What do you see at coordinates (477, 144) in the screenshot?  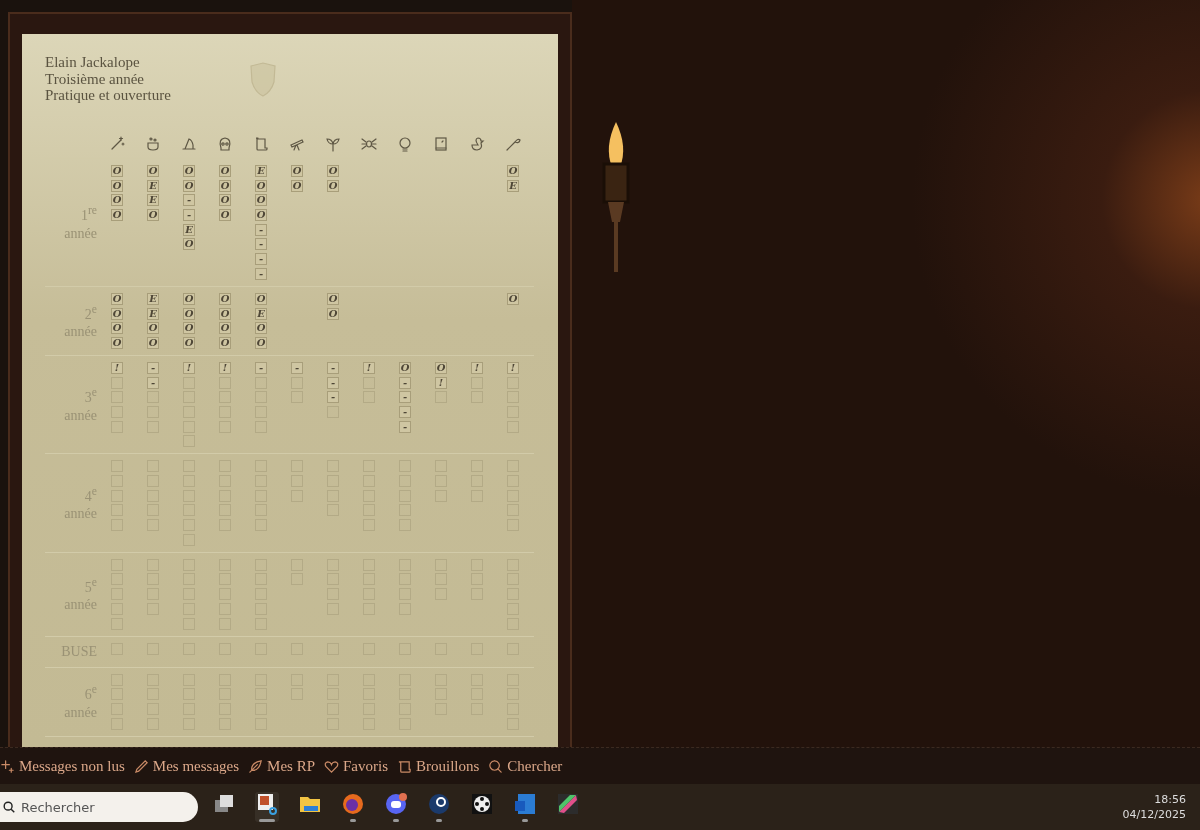 I see `duck-icon` at bounding box center [477, 144].